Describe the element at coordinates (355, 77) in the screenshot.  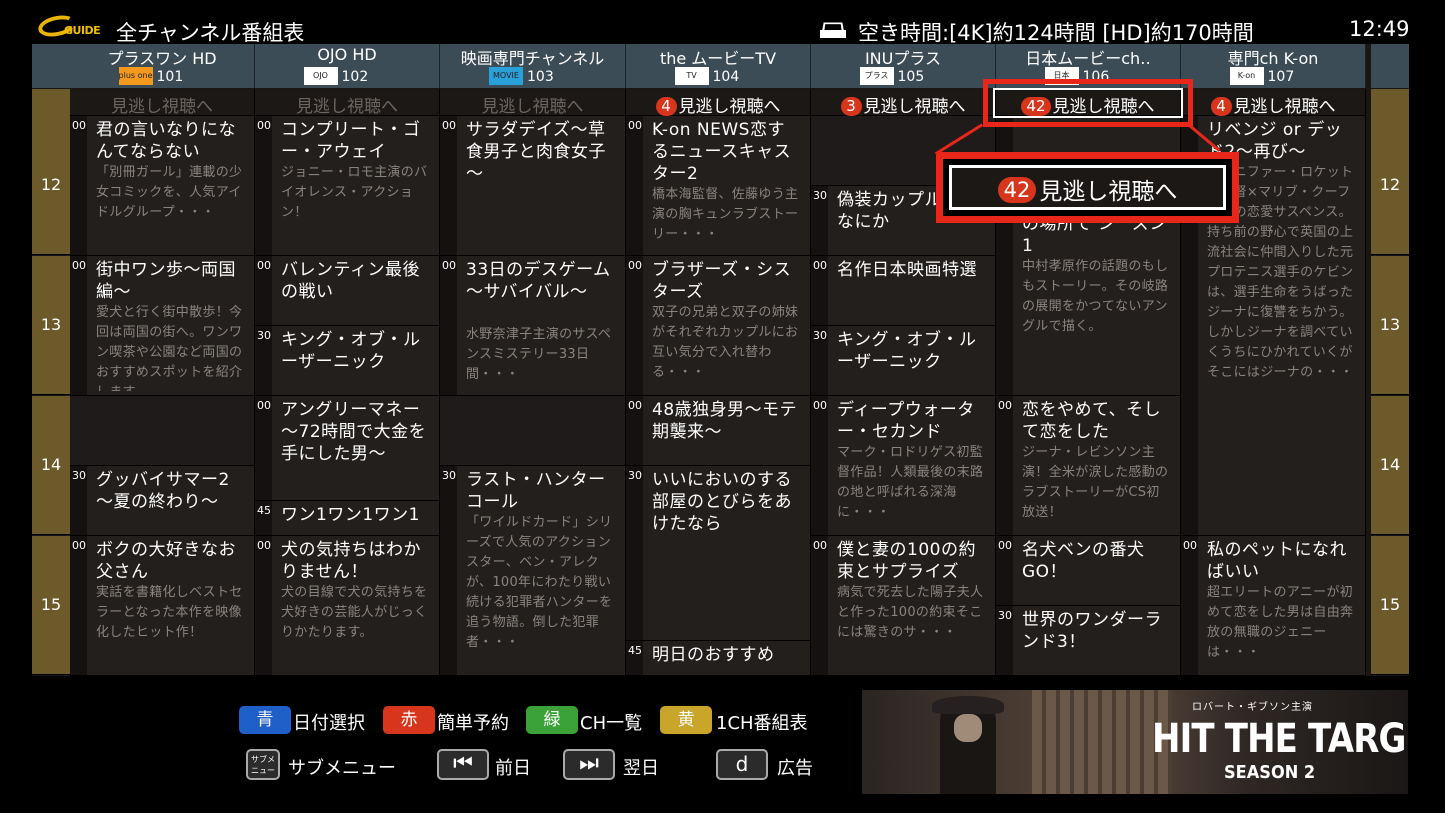
I see `channel-number: 102` at that location.